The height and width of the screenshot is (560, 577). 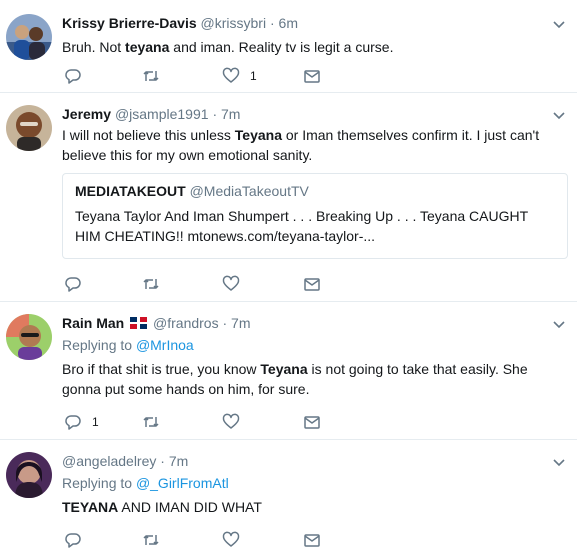 I want to click on dominican-republic-flag-icon, so click(x=139, y=323).